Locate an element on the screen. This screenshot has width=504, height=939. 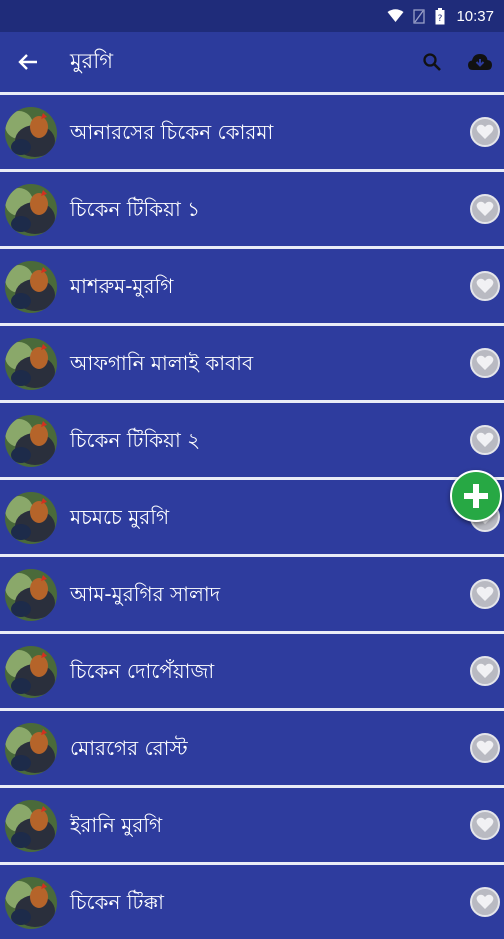
recipe-row: চিকেন টিক্কা is located at coordinates (252, 900).